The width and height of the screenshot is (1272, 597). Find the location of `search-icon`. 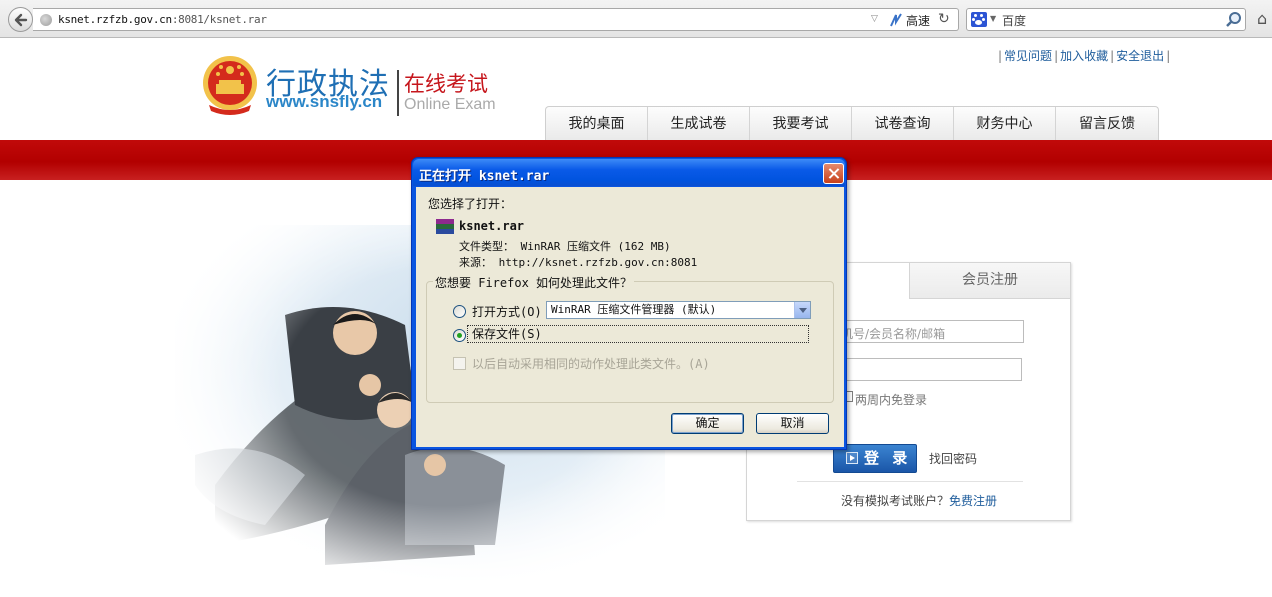

search-icon is located at coordinates (1234, 20).